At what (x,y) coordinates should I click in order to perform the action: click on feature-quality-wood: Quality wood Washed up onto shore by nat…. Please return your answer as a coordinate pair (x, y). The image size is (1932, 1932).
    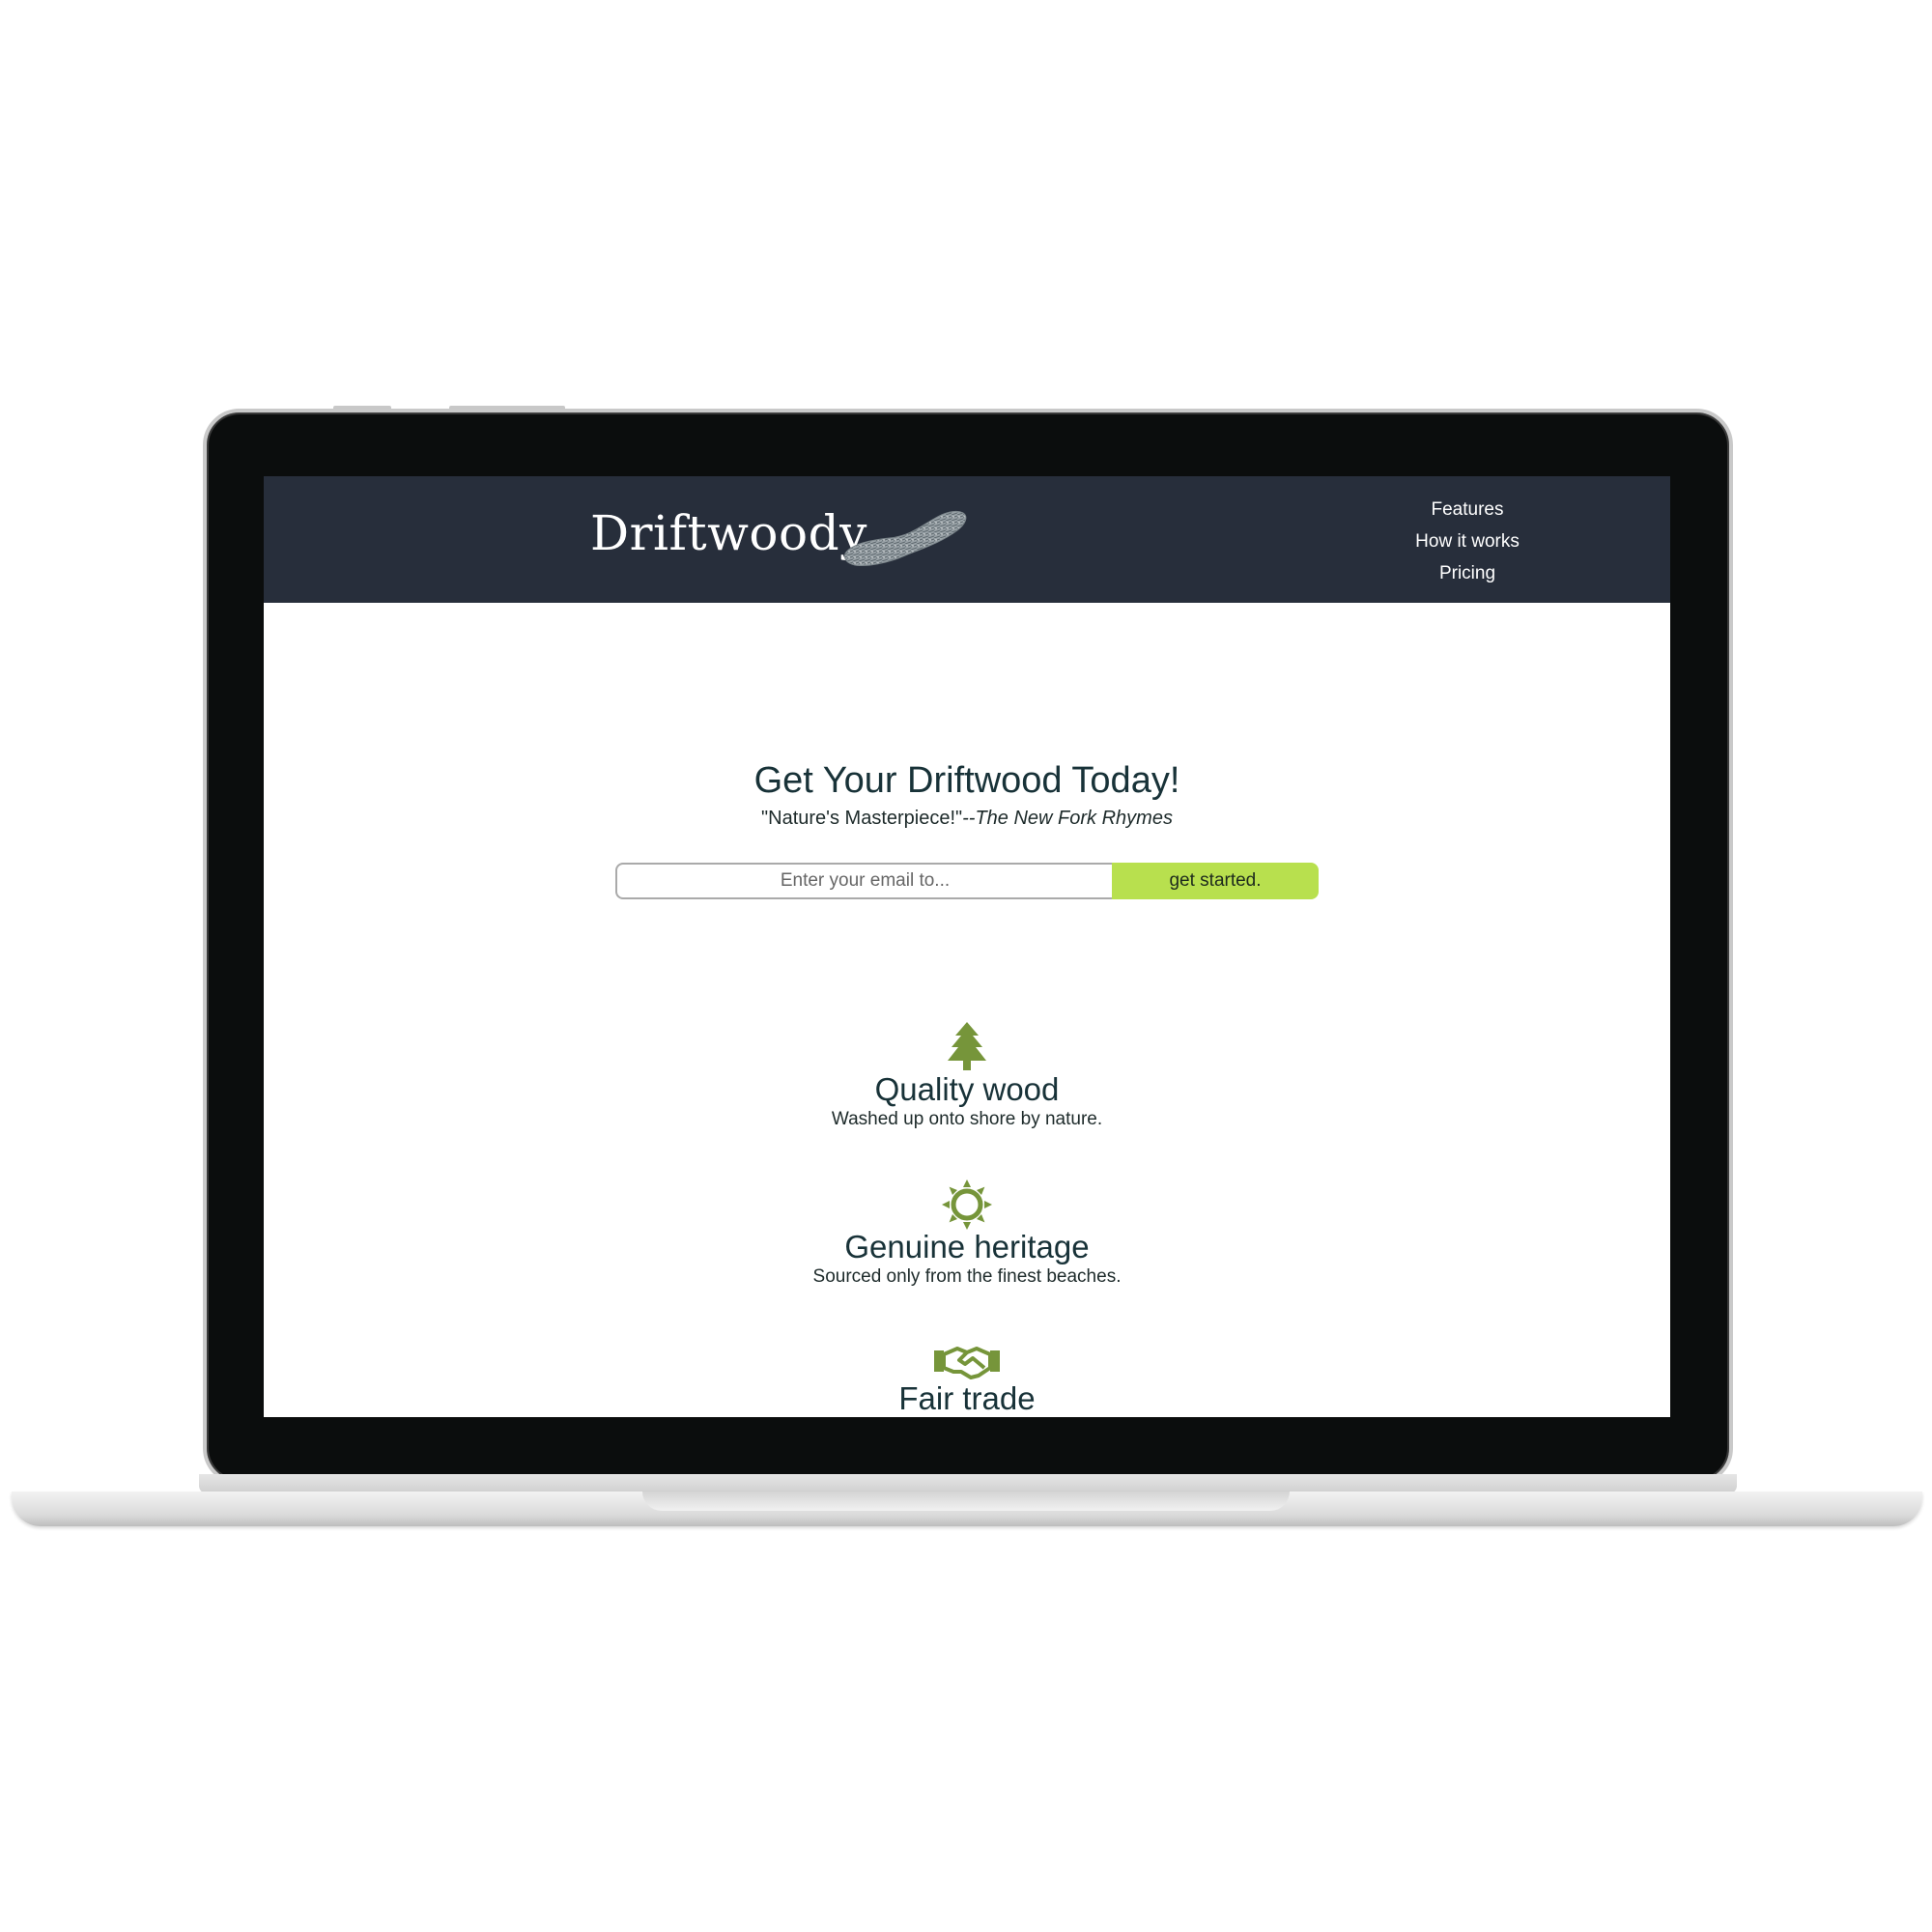
    Looking at the image, I should click on (967, 1076).